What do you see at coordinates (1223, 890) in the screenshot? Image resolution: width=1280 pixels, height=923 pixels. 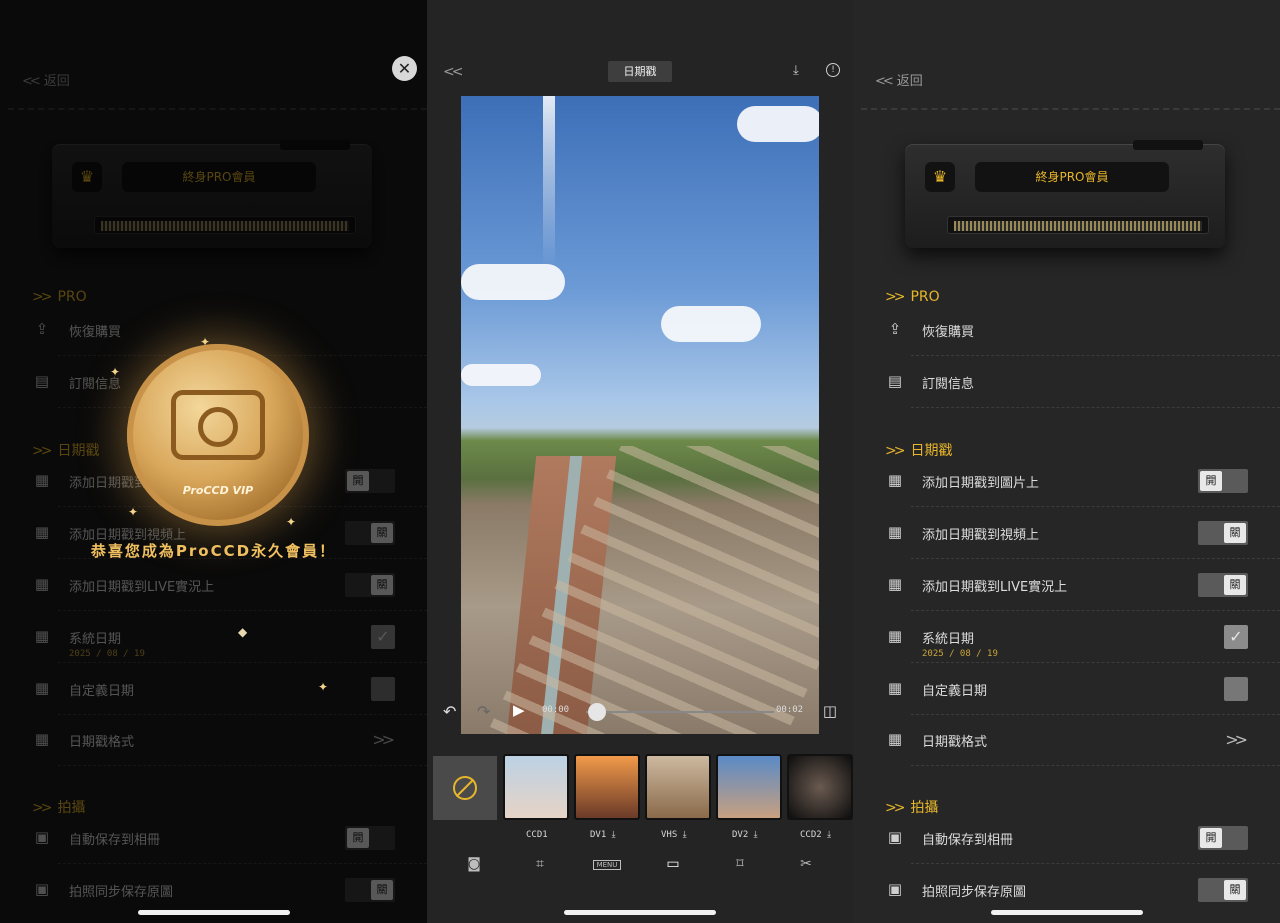 I see `toggle-sync: 關` at bounding box center [1223, 890].